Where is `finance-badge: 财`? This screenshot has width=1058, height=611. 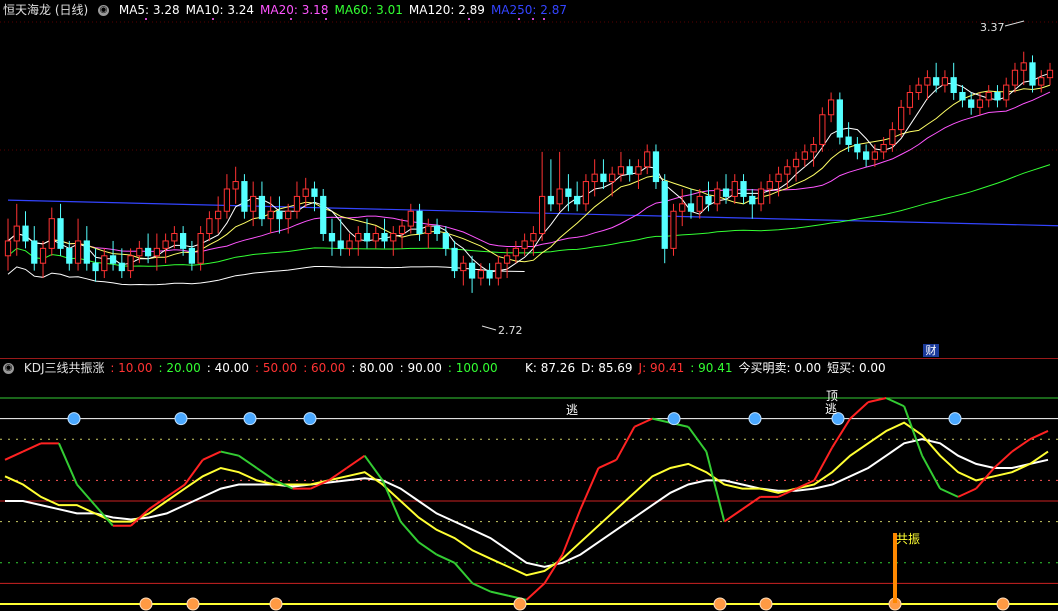 finance-badge: 财 is located at coordinates (931, 350).